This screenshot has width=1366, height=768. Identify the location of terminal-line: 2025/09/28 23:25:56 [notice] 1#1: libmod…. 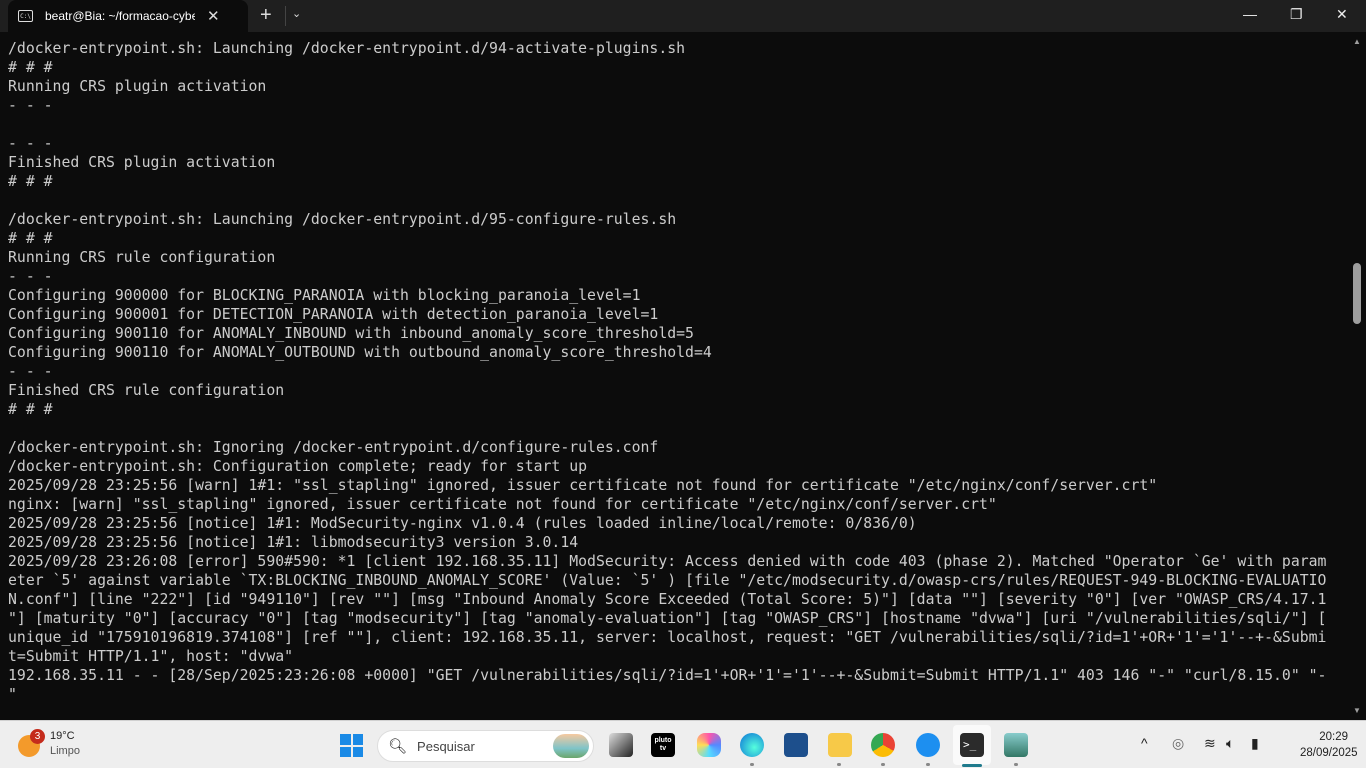
(293, 542).